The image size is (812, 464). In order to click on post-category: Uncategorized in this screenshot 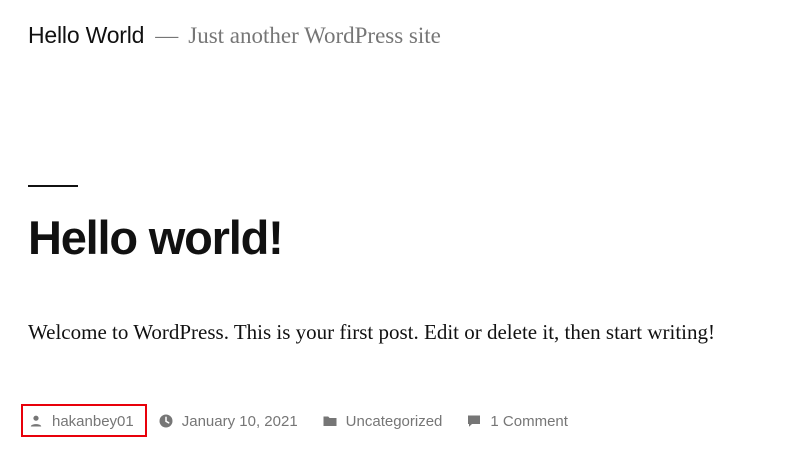, I will do `click(382, 421)`.